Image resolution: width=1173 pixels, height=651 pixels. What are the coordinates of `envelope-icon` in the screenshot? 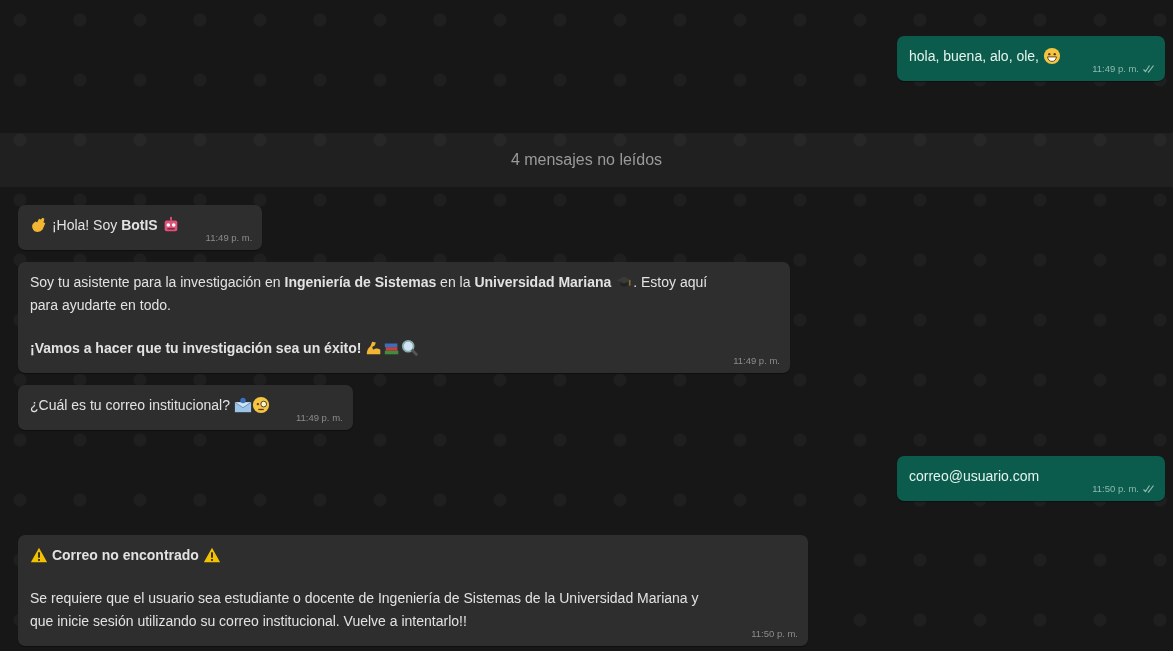 It's located at (242, 405).